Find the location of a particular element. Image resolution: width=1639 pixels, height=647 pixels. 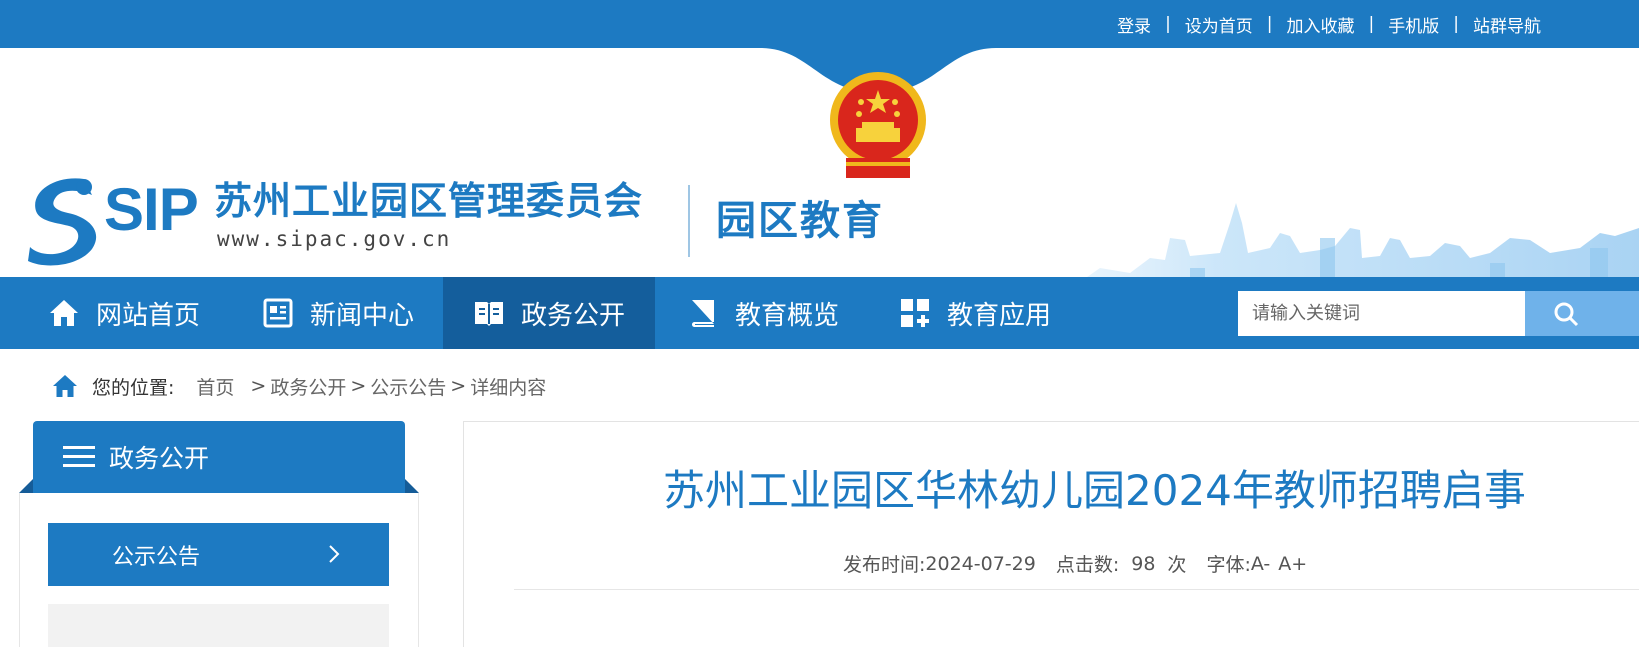

breadcrumb-government-affairs-link: 政务公开 is located at coordinates (308, 386).